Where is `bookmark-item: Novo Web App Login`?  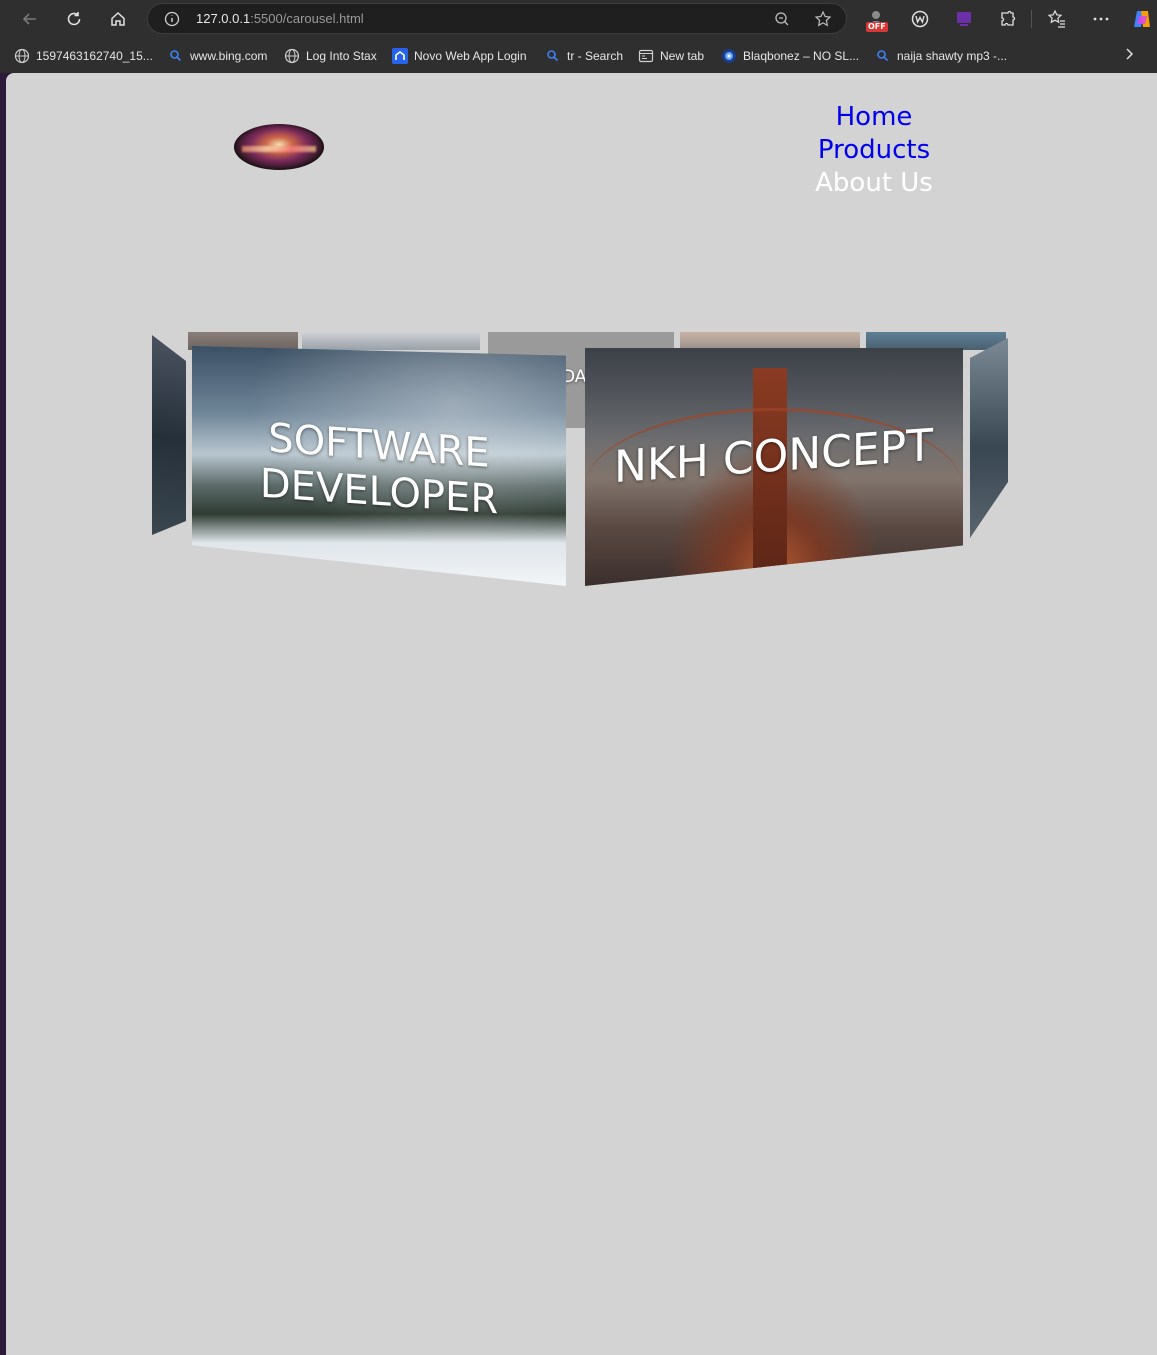
bookmark-item: Novo Web App Login is located at coordinates (459, 56).